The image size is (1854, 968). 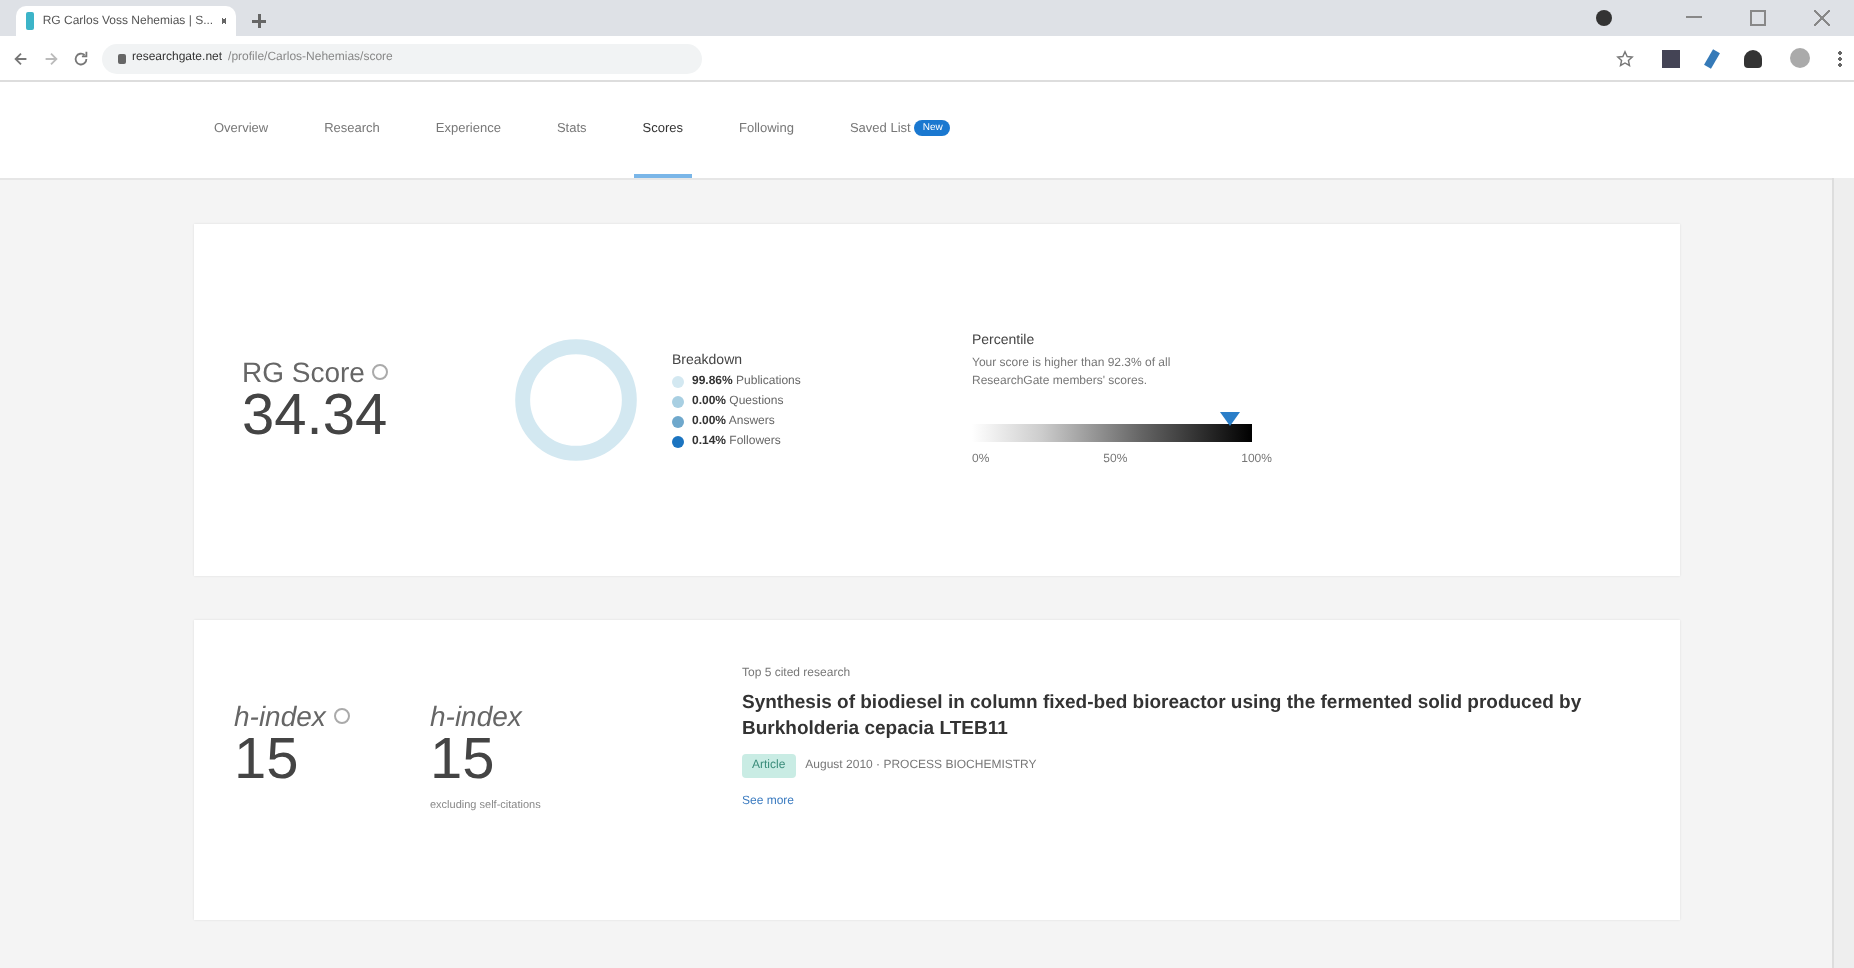 What do you see at coordinates (1800, 58) in the screenshot?
I see `avatar-icon` at bounding box center [1800, 58].